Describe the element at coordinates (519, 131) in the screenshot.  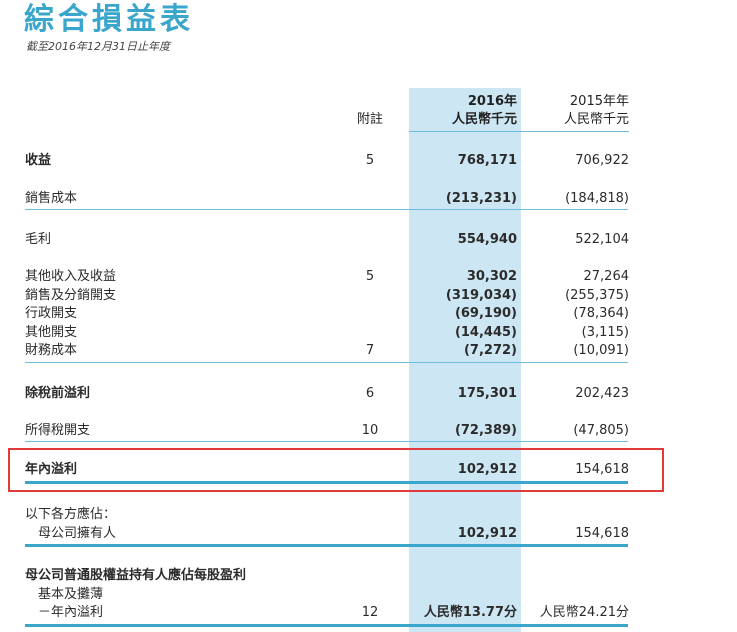
I see `header-rule` at that location.